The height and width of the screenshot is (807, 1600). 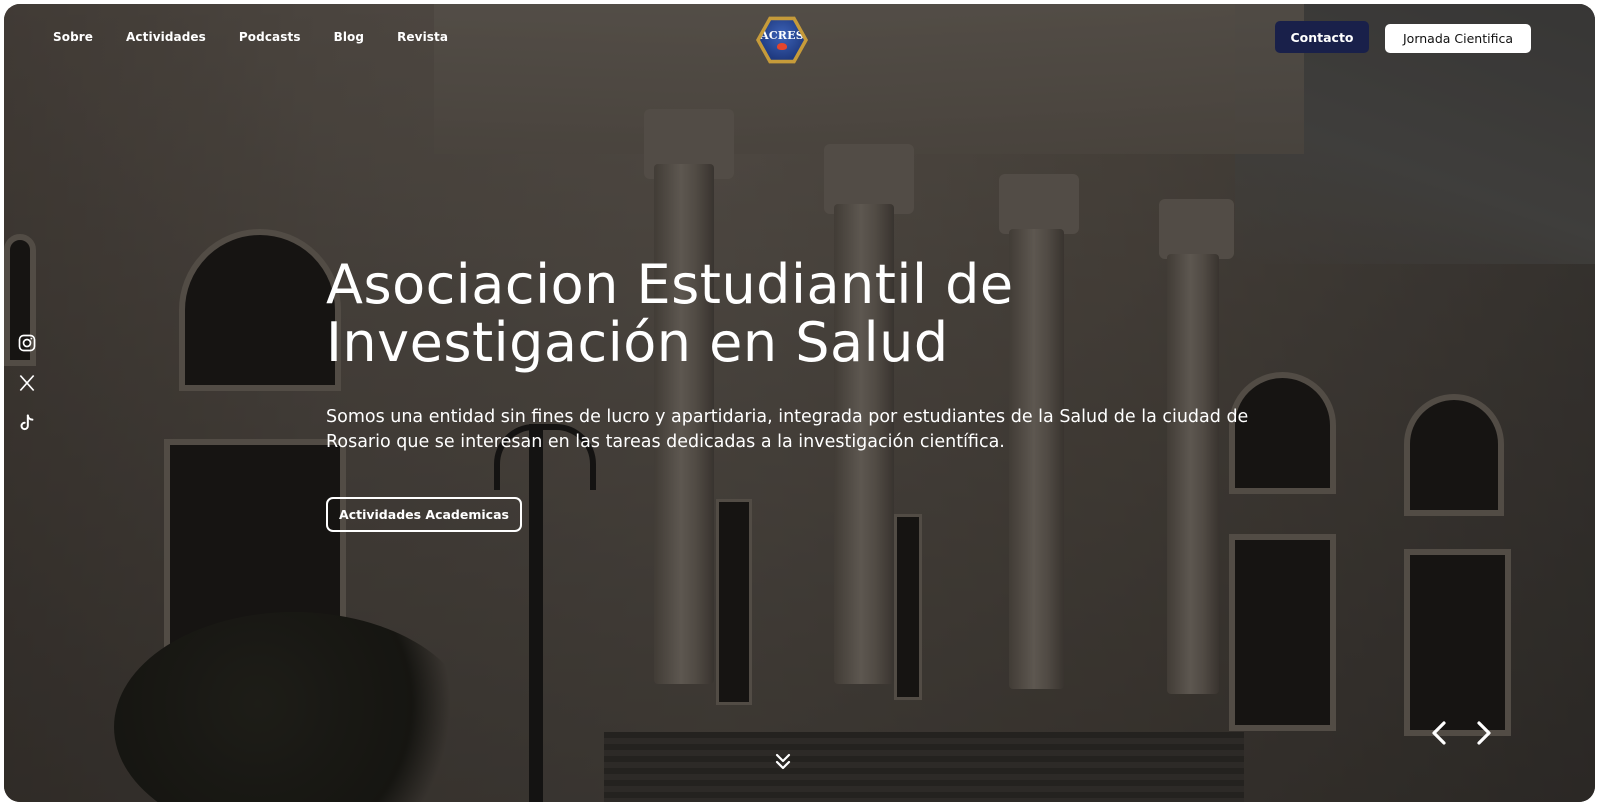 What do you see at coordinates (637, 342) in the screenshot?
I see `hero-title-line2: Investigación en Salud` at bounding box center [637, 342].